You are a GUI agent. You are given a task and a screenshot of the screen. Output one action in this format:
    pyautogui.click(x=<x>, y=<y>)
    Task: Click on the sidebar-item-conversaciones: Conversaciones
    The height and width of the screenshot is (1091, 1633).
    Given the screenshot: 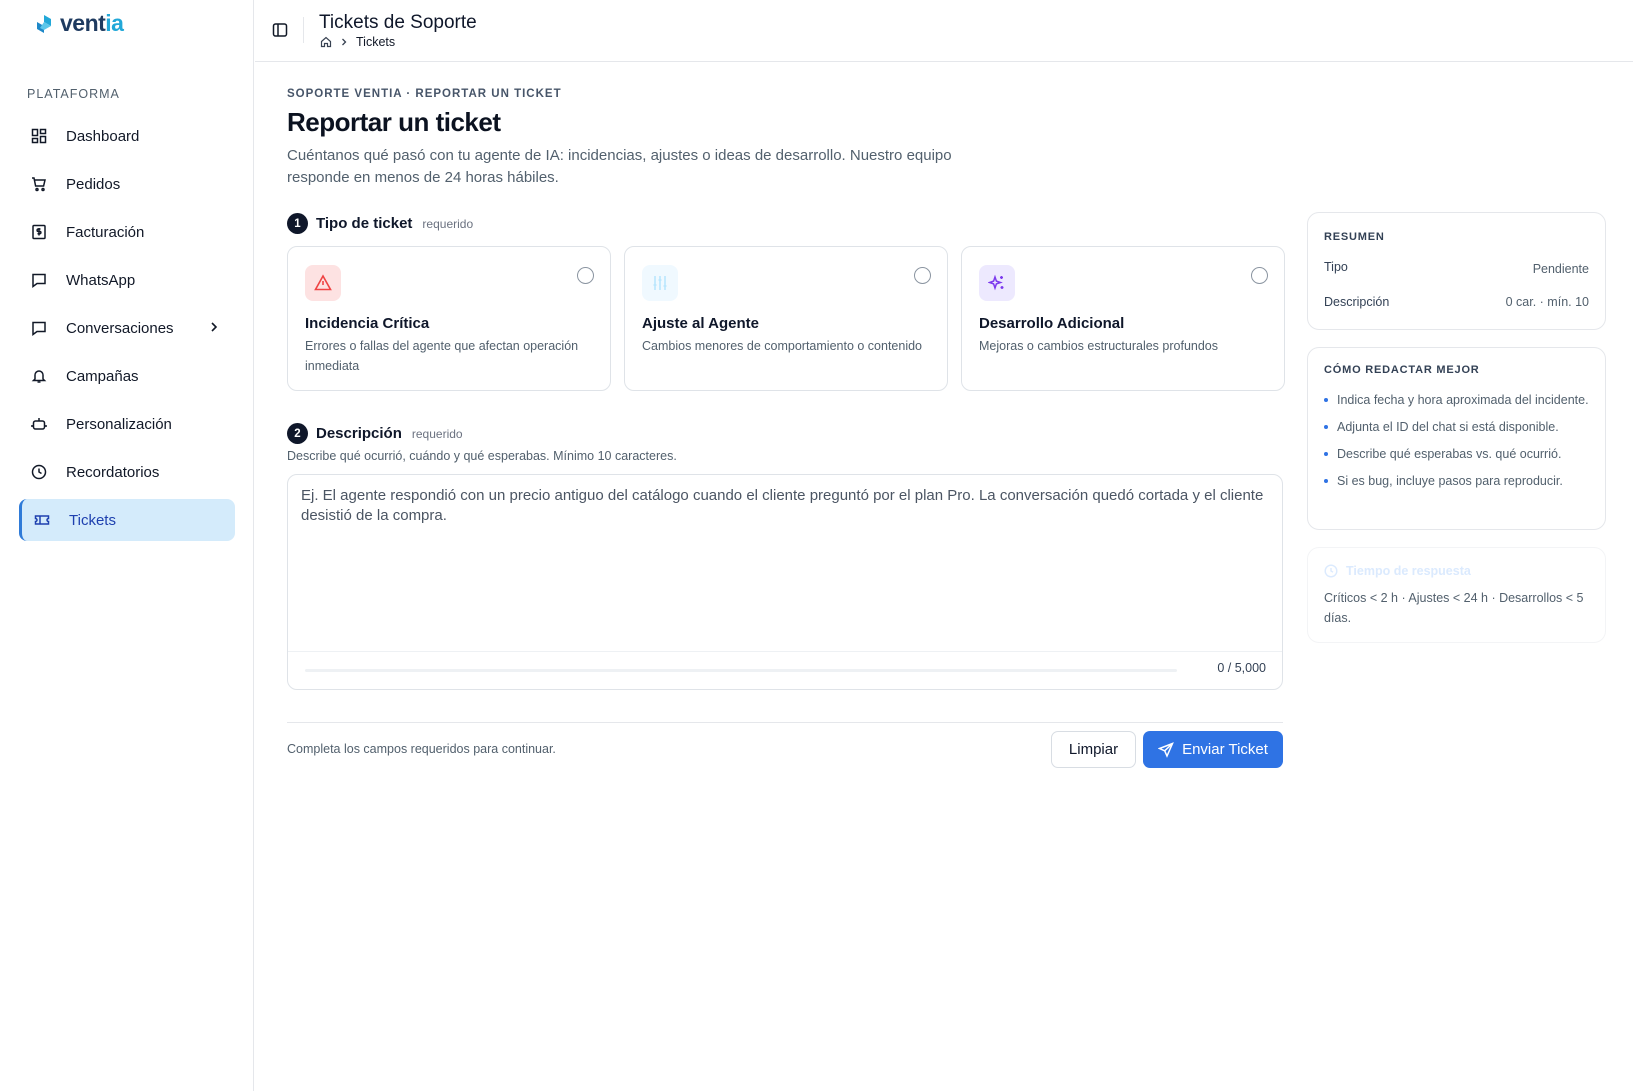 What is the action you would take?
    pyautogui.click(x=127, y=328)
    